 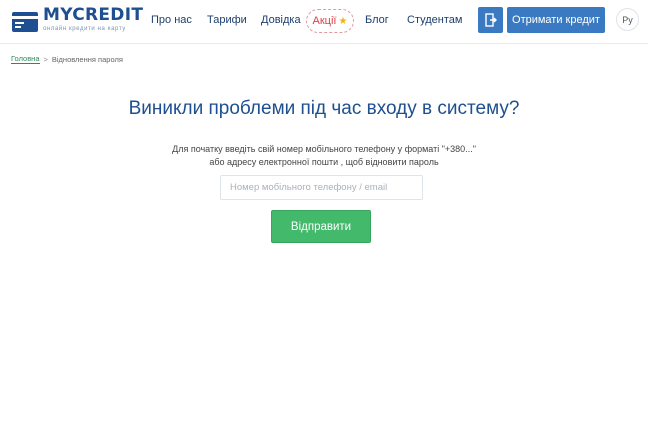 I want to click on login-button, so click(x=490, y=20).